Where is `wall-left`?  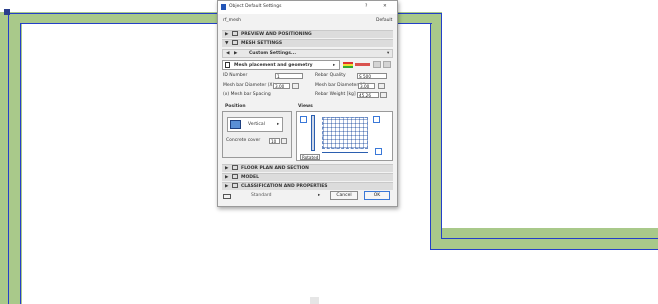 wall-left is located at coordinates (11, 158).